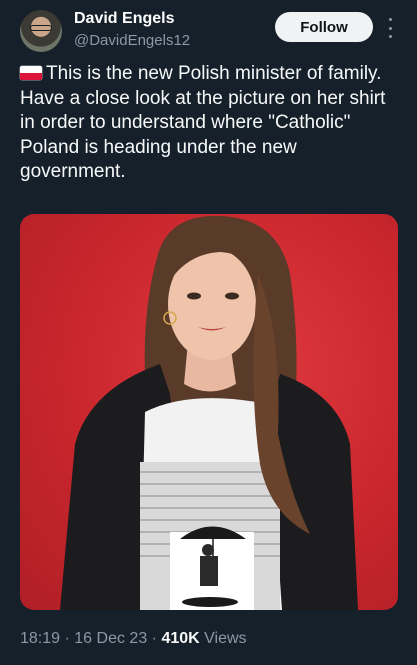 This screenshot has height=665, width=417. Describe the element at coordinates (324, 27) in the screenshot. I see `follow-button: Follow` at that location.